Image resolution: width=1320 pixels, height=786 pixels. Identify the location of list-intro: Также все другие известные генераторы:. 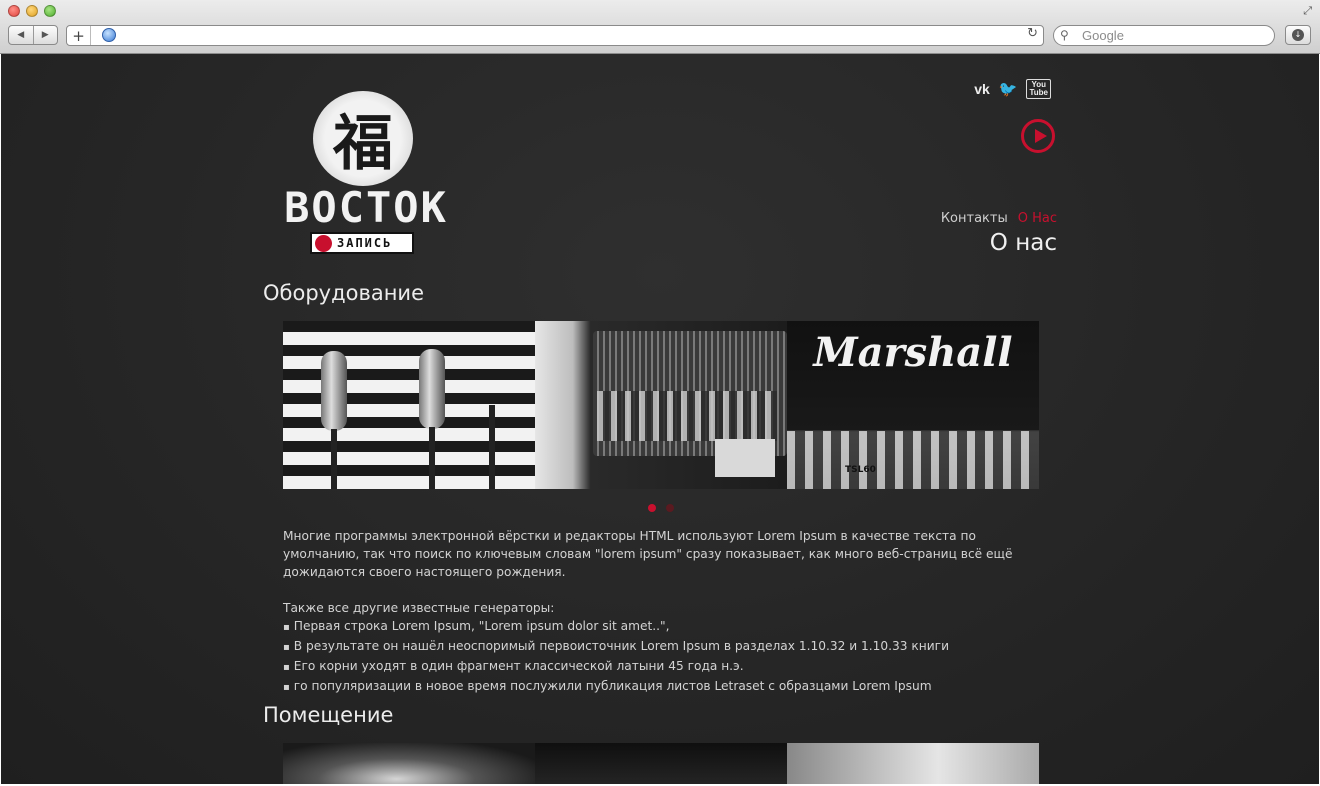
(419, 608).